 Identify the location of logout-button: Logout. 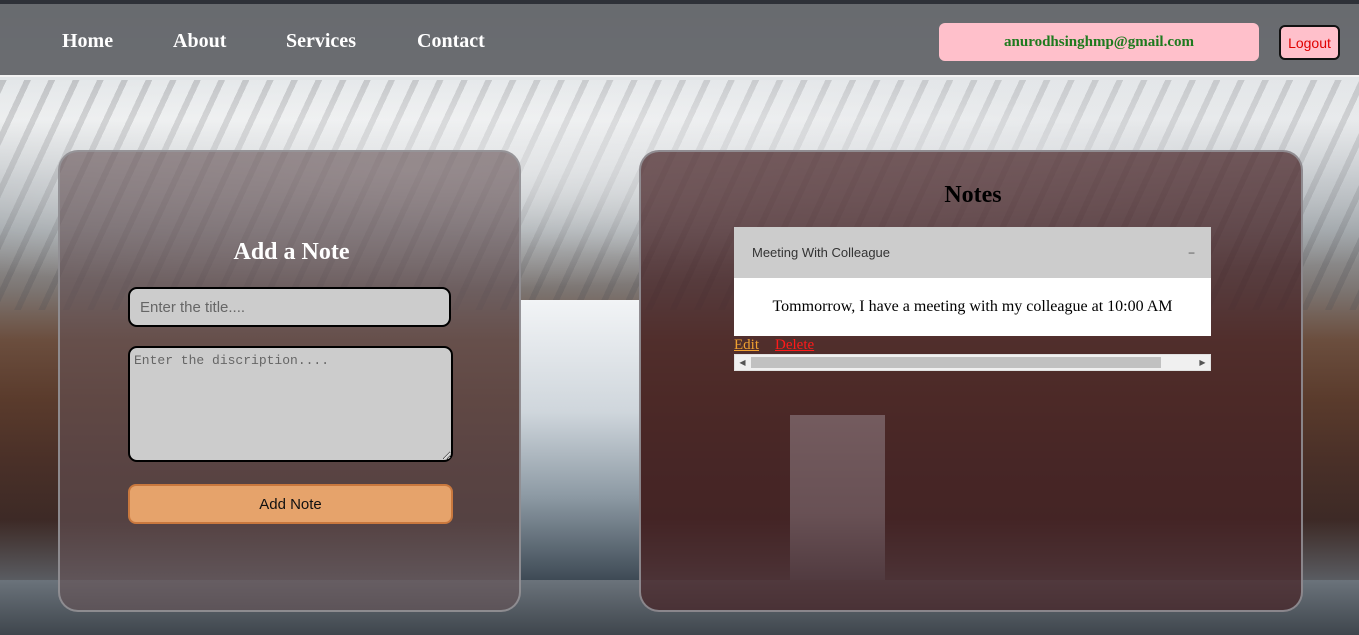
(1309, 42).